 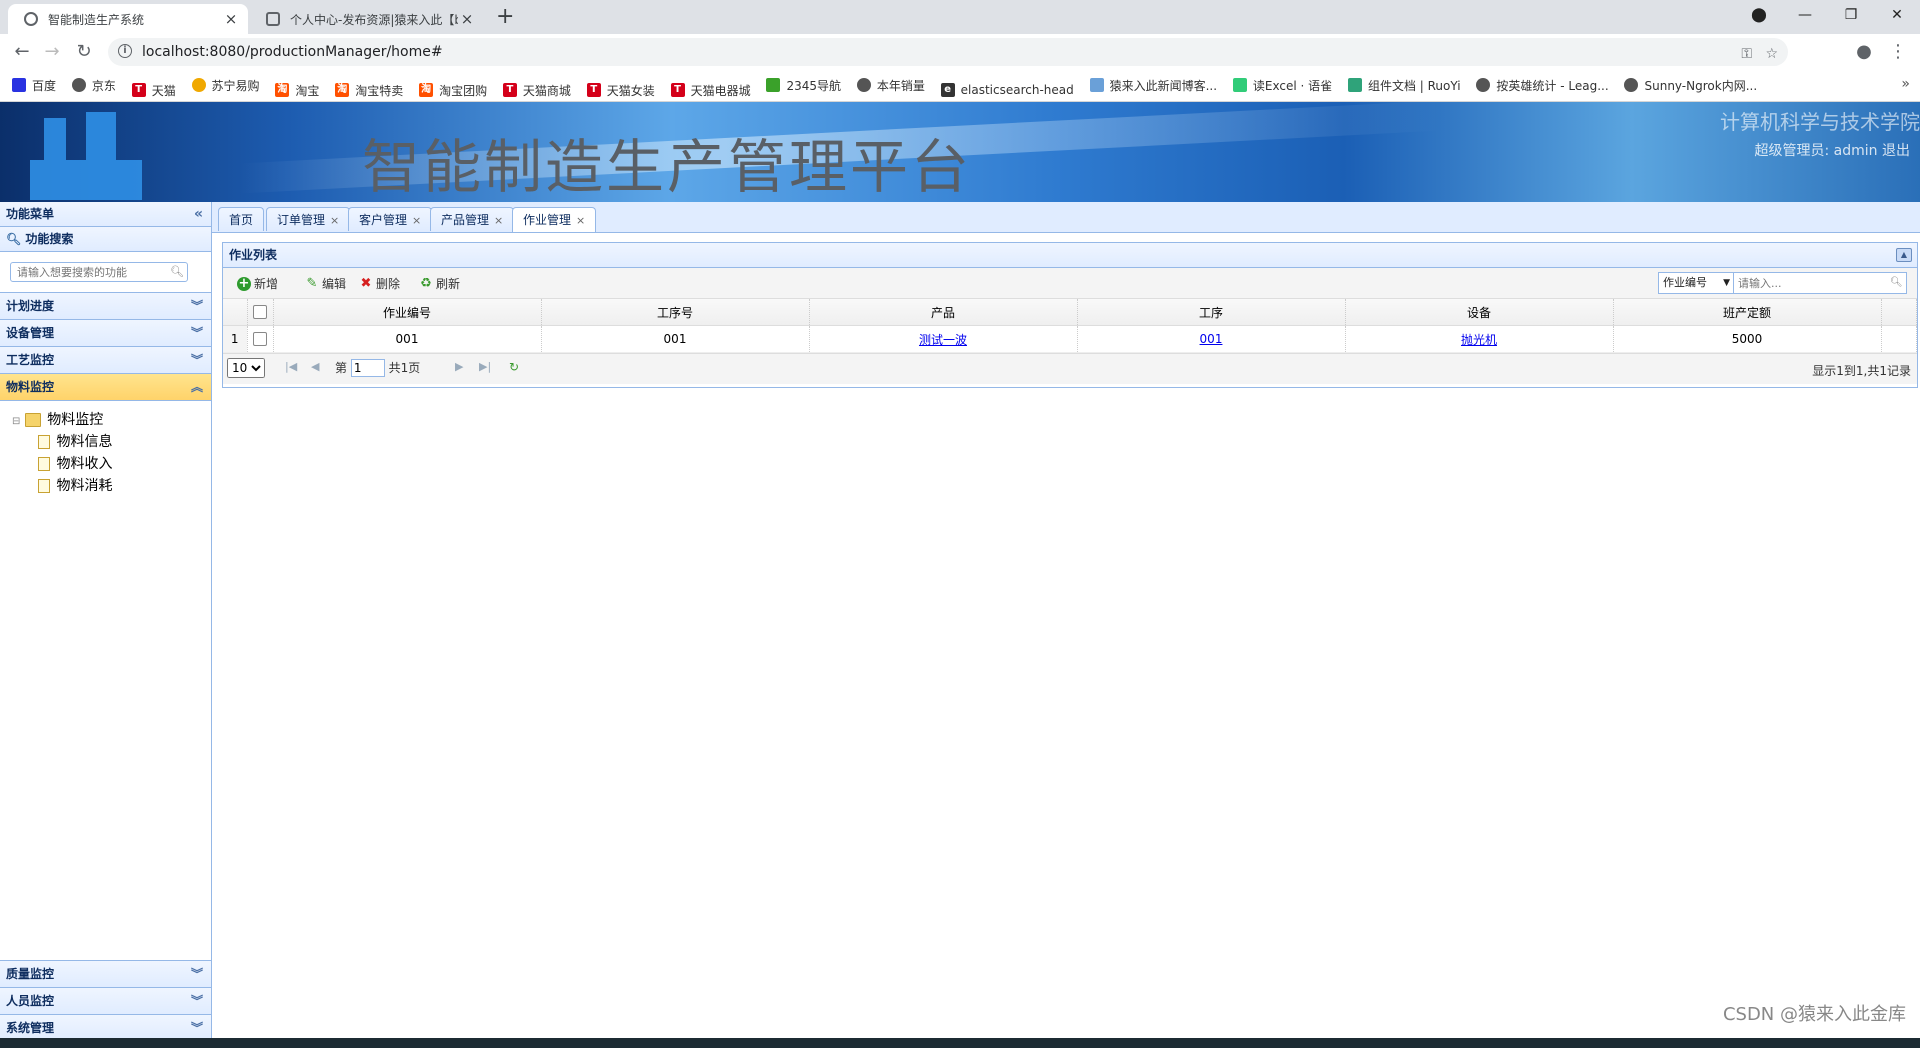 I want to click on table-row: 1 001 001 测试一波 001 抛光机 5000, so click(x=1070, y=339).